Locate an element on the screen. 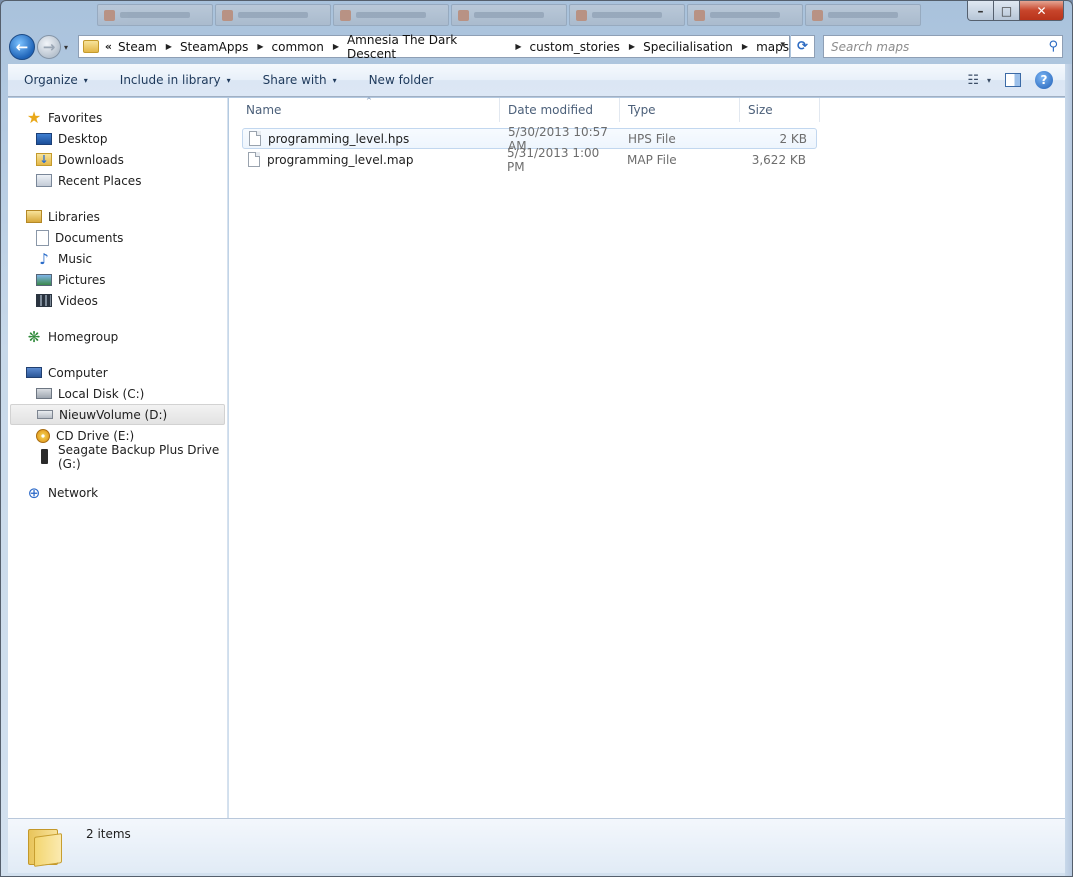 The width and height of the screenshot is (1073, 877). breadcrumb-item: SteamApps is located at coordinates (214, 47).